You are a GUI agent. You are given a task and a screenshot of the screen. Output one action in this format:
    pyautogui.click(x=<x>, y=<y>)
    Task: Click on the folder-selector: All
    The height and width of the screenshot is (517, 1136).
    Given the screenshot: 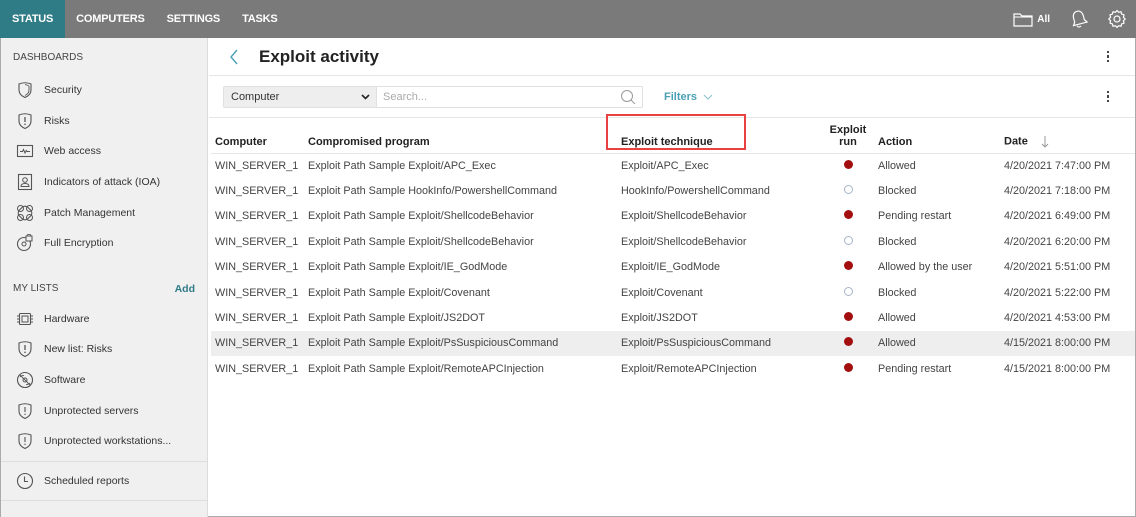 What is the action you would take?
    pyautogui.click(x=1031, y=19)
    